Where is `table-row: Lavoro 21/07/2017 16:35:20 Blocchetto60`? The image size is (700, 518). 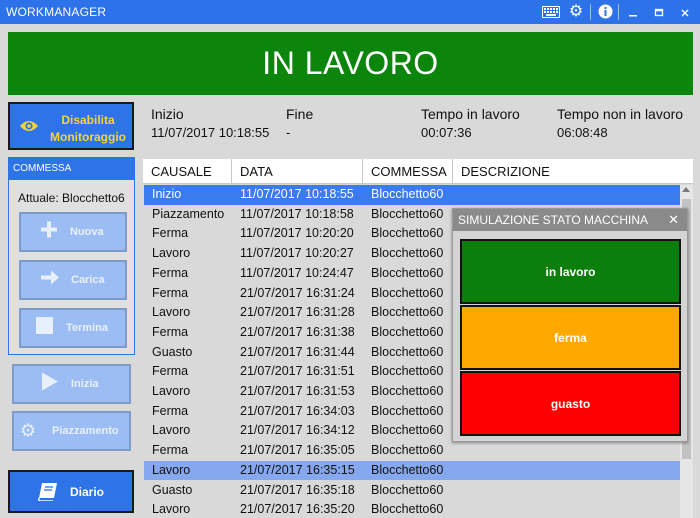
table-row: Lavoro 21/07/2017 16:35:20 Blocchetto60 is located at coordinates (412, 509).